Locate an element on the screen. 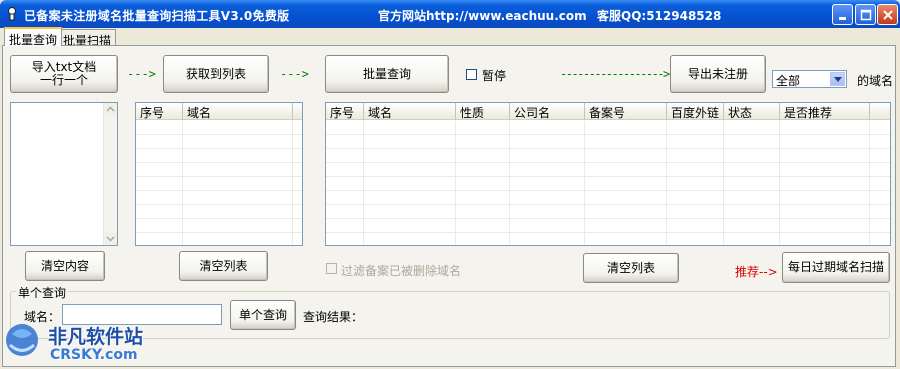 The width and height of the screenshot is (900, 369). single-query-title: 单个查询 is located at coordinates (42, 292).